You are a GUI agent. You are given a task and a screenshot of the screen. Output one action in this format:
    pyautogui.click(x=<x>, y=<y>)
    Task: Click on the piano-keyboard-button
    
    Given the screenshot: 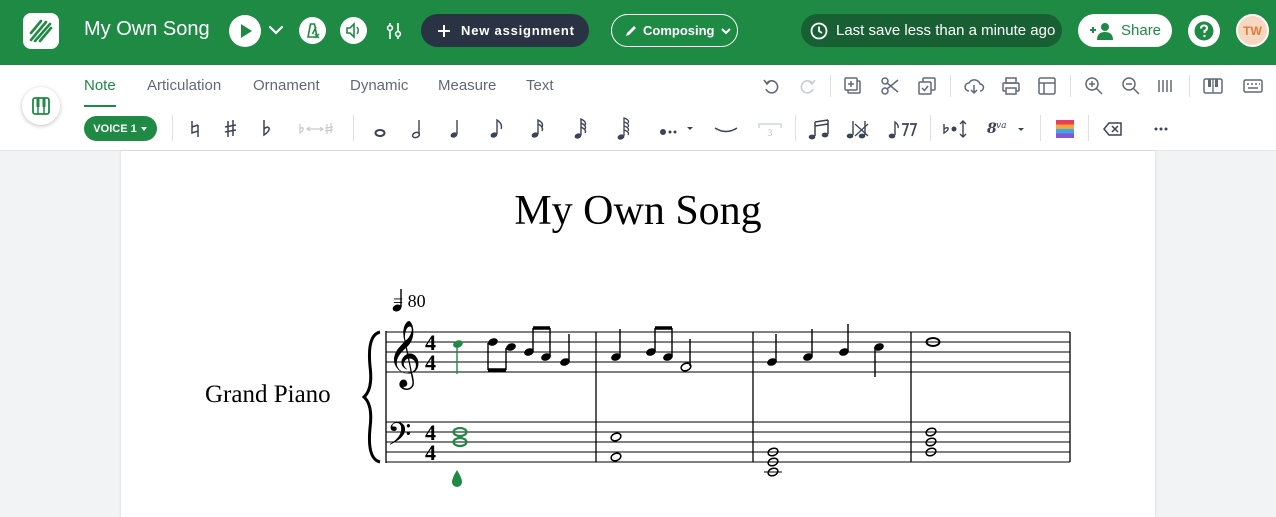 What is the action you would take?
    pyautogui.click(x=41, y=106)
    